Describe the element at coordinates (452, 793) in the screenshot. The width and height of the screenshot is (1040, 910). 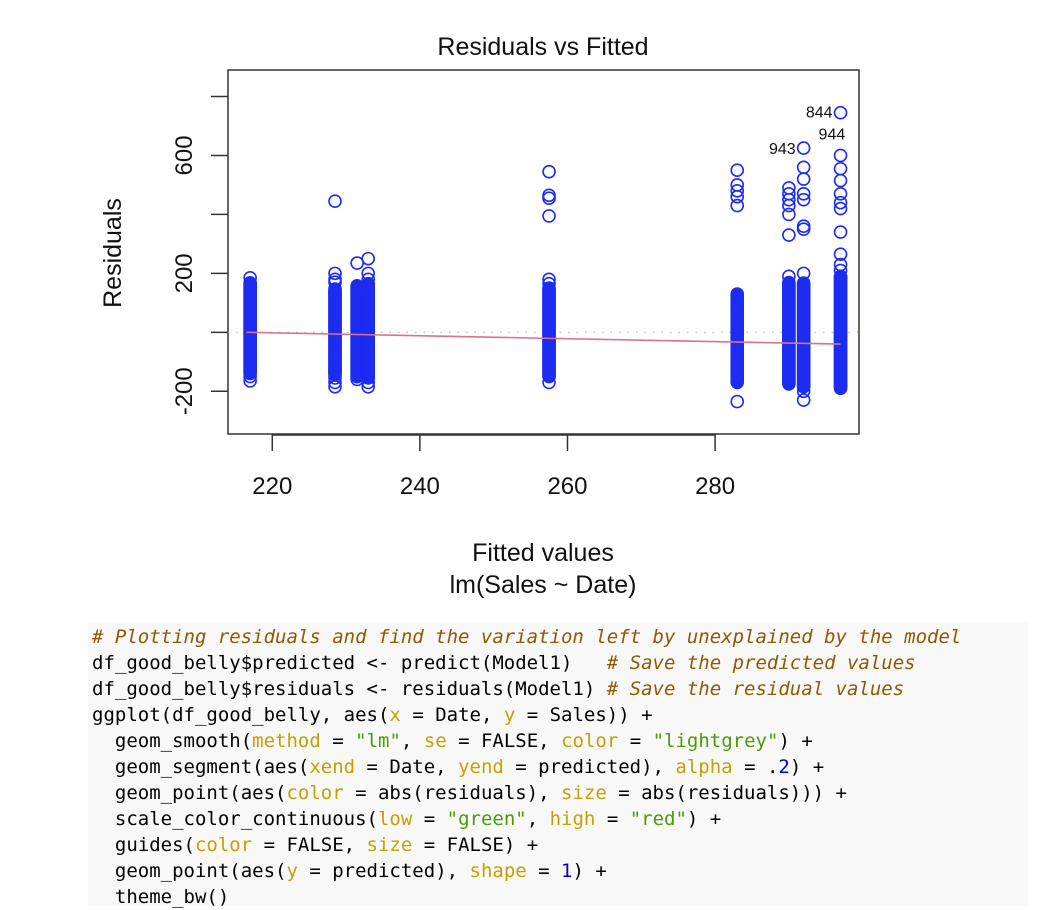
I see `code-token-plain: = abs(residuals),` at that location.